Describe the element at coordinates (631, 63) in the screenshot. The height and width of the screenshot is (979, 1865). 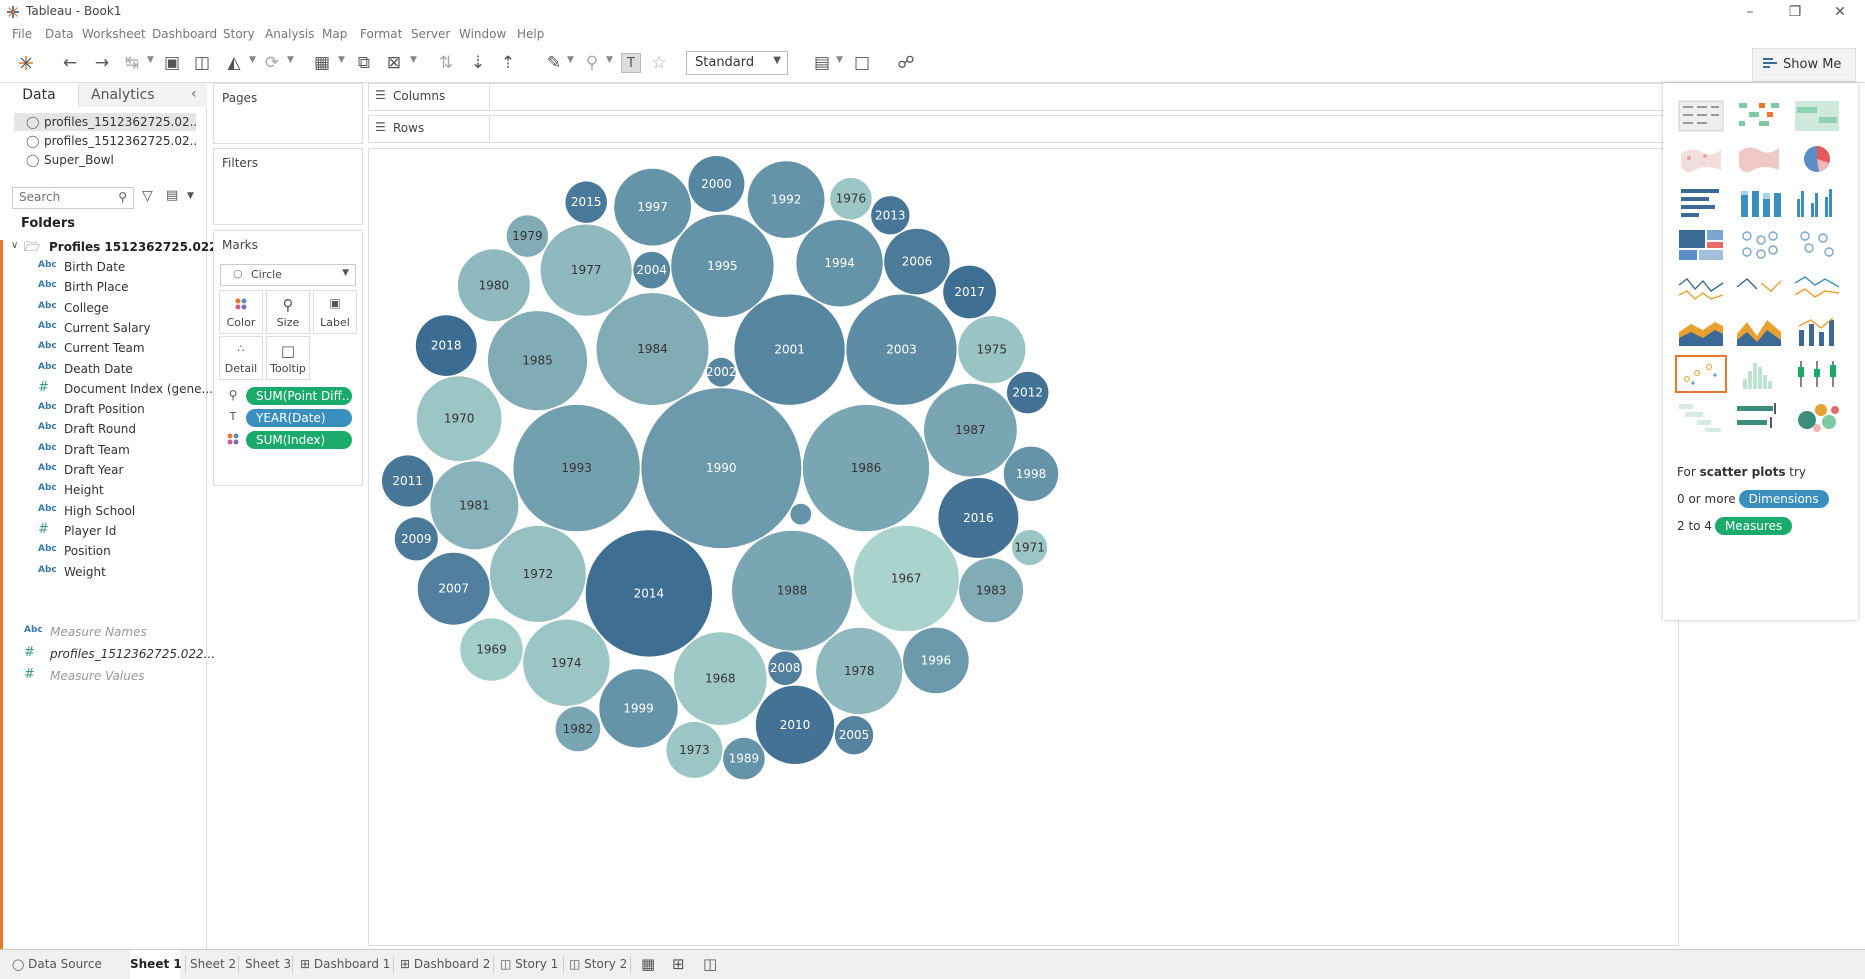
I see `show-mark-labels-icon: T` at that location.